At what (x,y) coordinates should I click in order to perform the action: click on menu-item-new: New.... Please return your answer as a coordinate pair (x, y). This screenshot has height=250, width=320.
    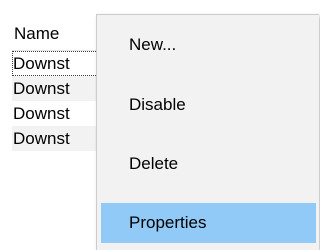
    Looking at the image, I should click on (208, 45).